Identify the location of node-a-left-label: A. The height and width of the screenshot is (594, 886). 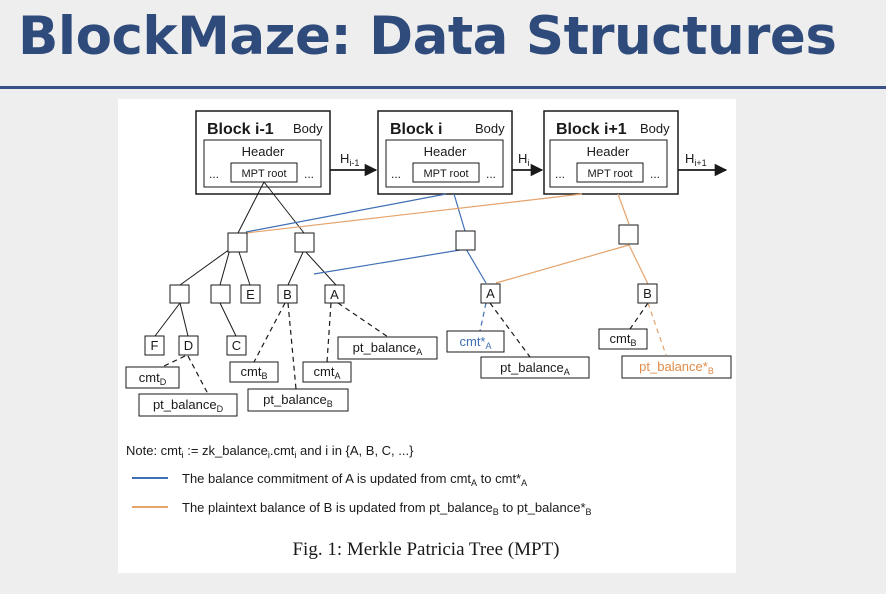
(334, 294).